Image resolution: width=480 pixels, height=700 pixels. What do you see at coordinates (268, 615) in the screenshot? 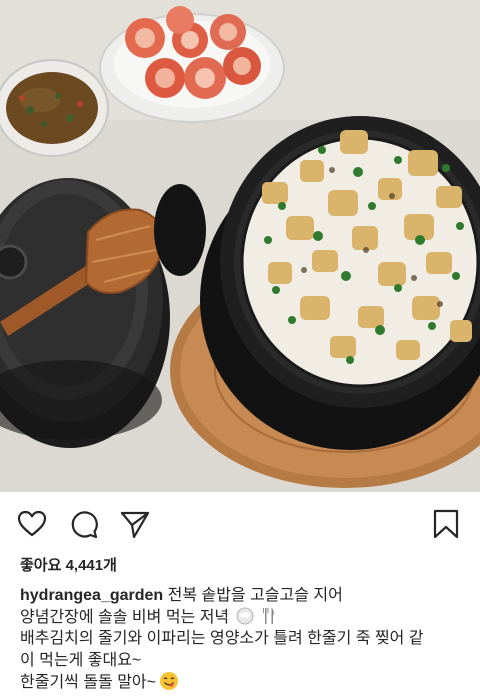
I see `fork-and-knife-emoji` at bounding box center [268, 615].